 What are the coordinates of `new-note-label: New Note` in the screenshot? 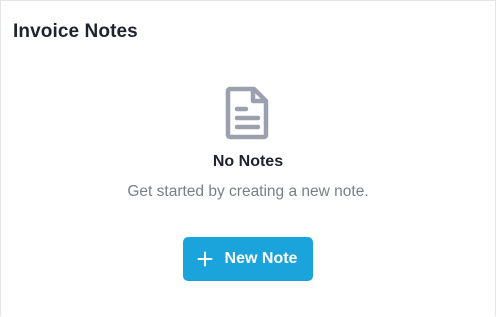 It's located at (261, 258).